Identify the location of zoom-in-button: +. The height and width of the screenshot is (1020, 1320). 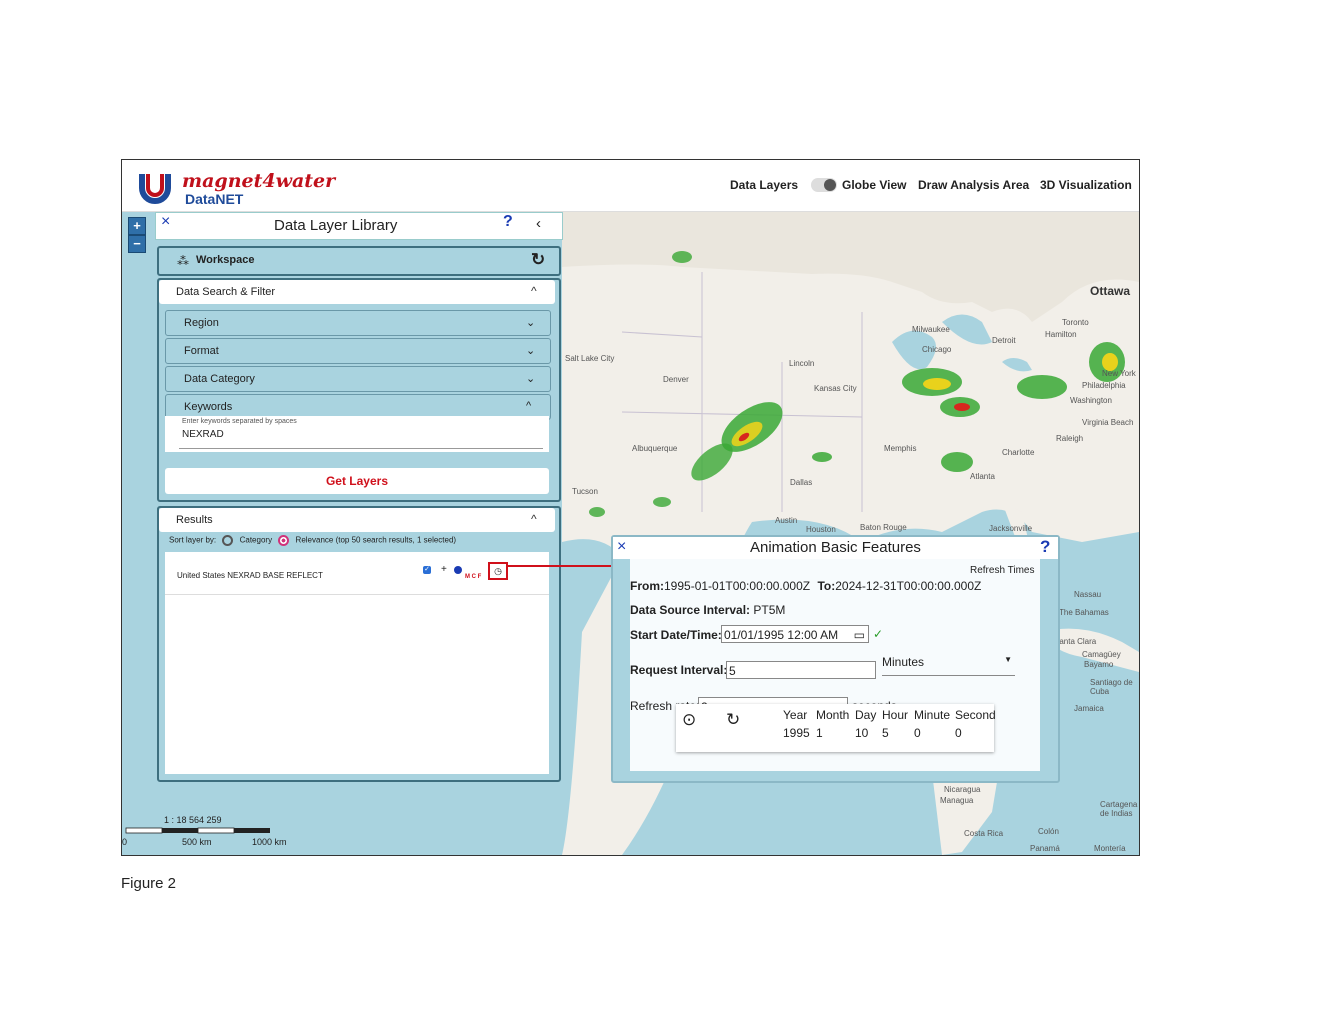
(137, 226).